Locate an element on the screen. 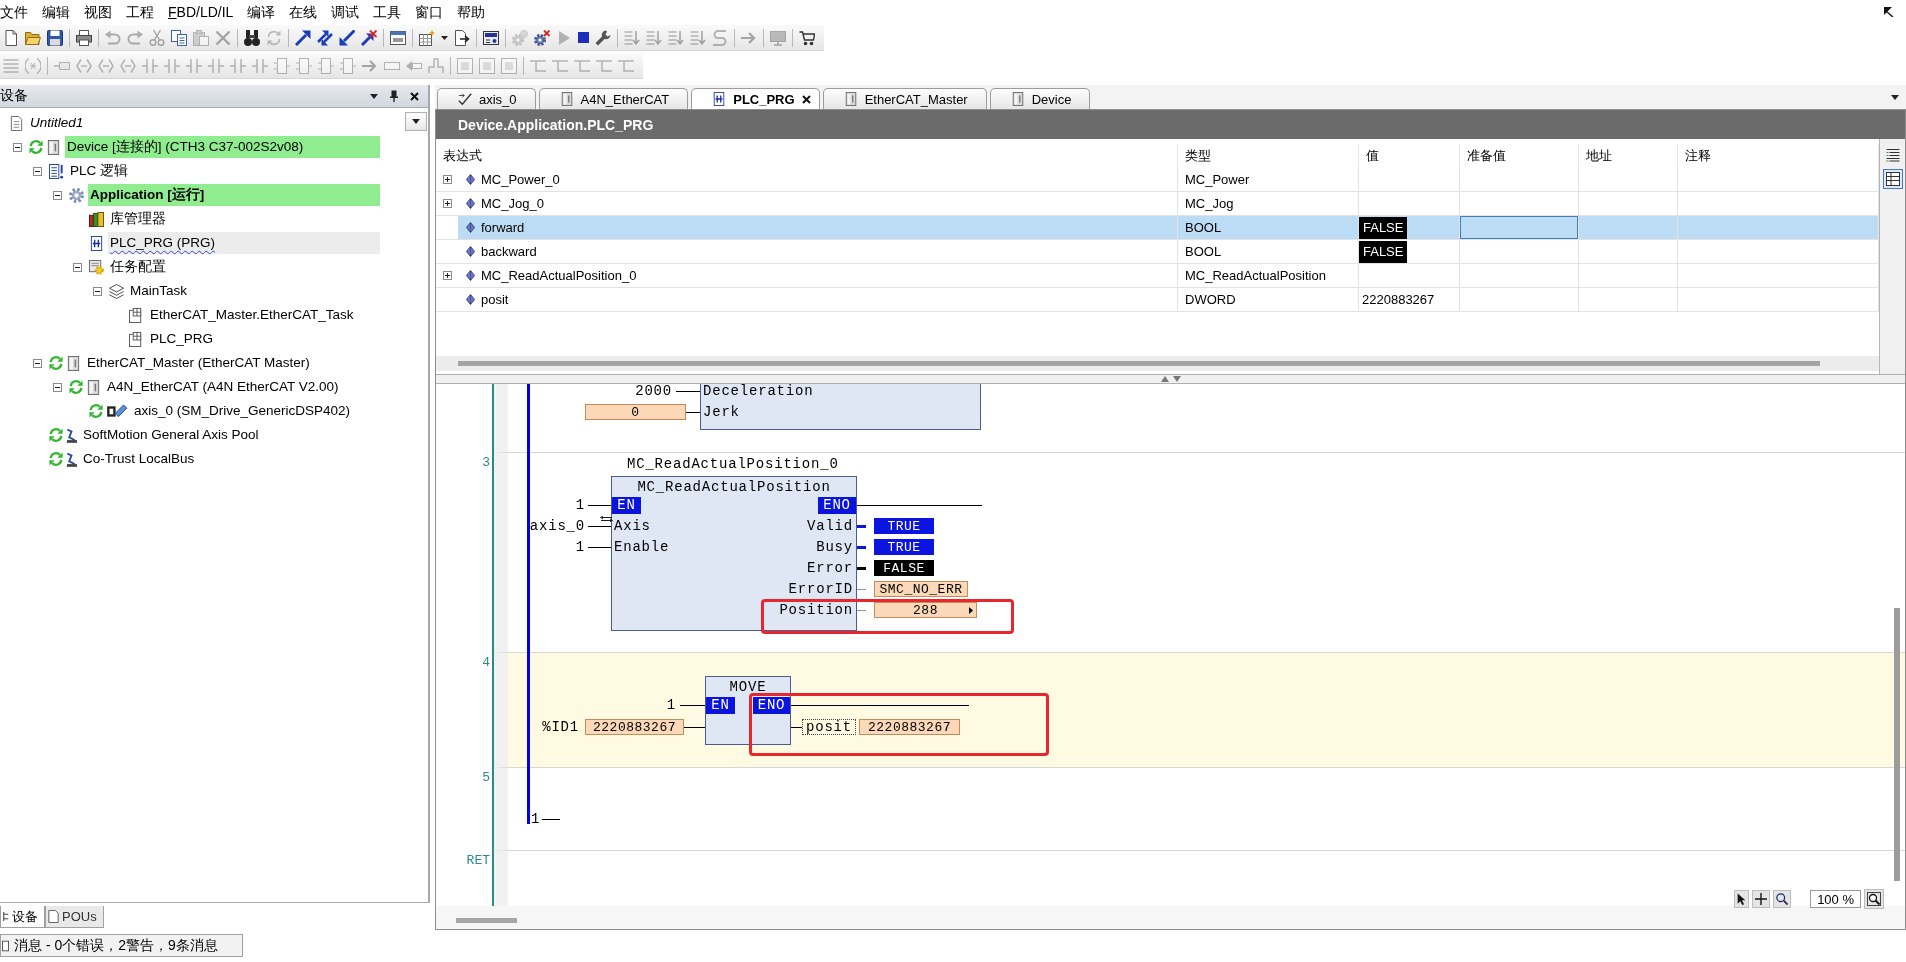 The width and height of the screenshot is (1906, 962). zoom-fit-icon is located at coordinates (1874, 899).